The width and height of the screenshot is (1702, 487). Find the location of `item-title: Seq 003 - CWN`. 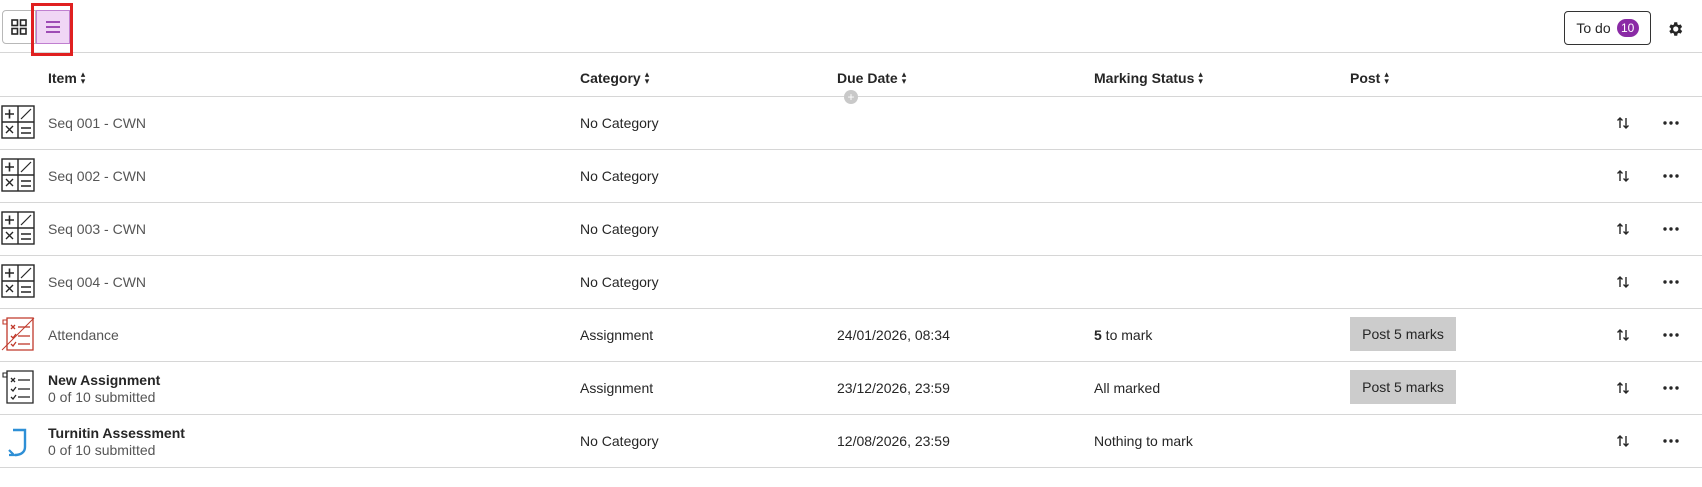

item-title: Seq 003 - CWN is located at coordinates (97, 229).